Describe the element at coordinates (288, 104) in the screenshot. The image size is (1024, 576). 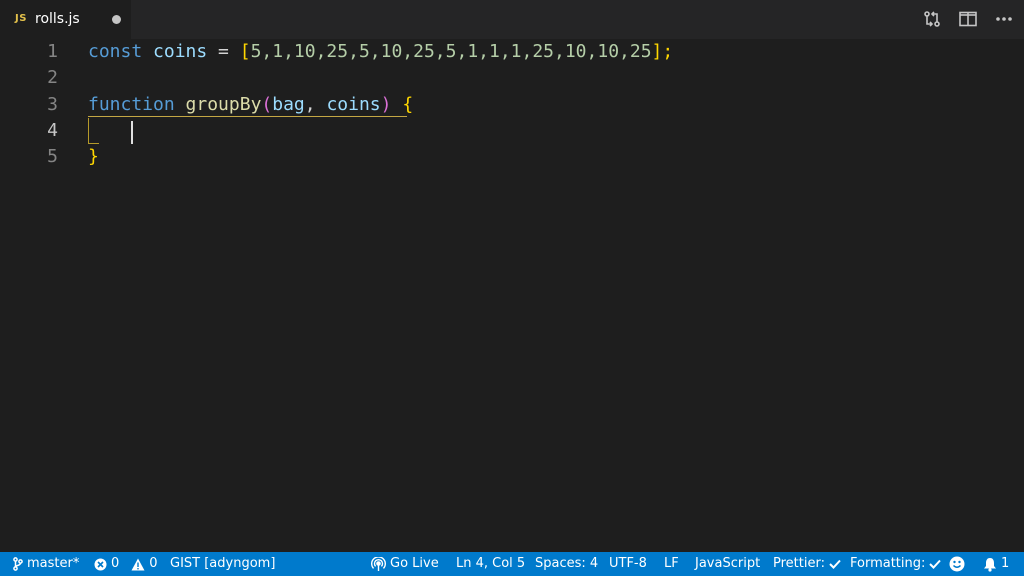
I see `parameter-token: bag` at that location.